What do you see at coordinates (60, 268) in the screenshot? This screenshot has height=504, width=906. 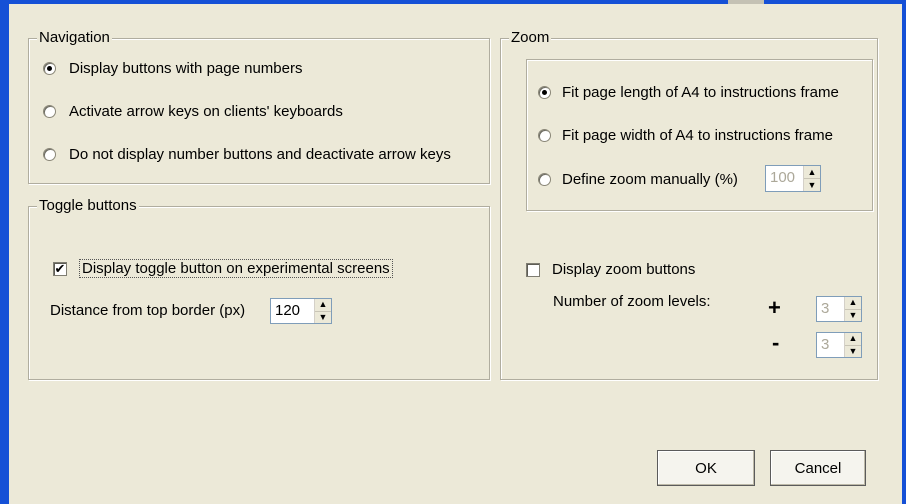 I see `toggle-button-checkbox: ✔` at bounding box center [60, 268].